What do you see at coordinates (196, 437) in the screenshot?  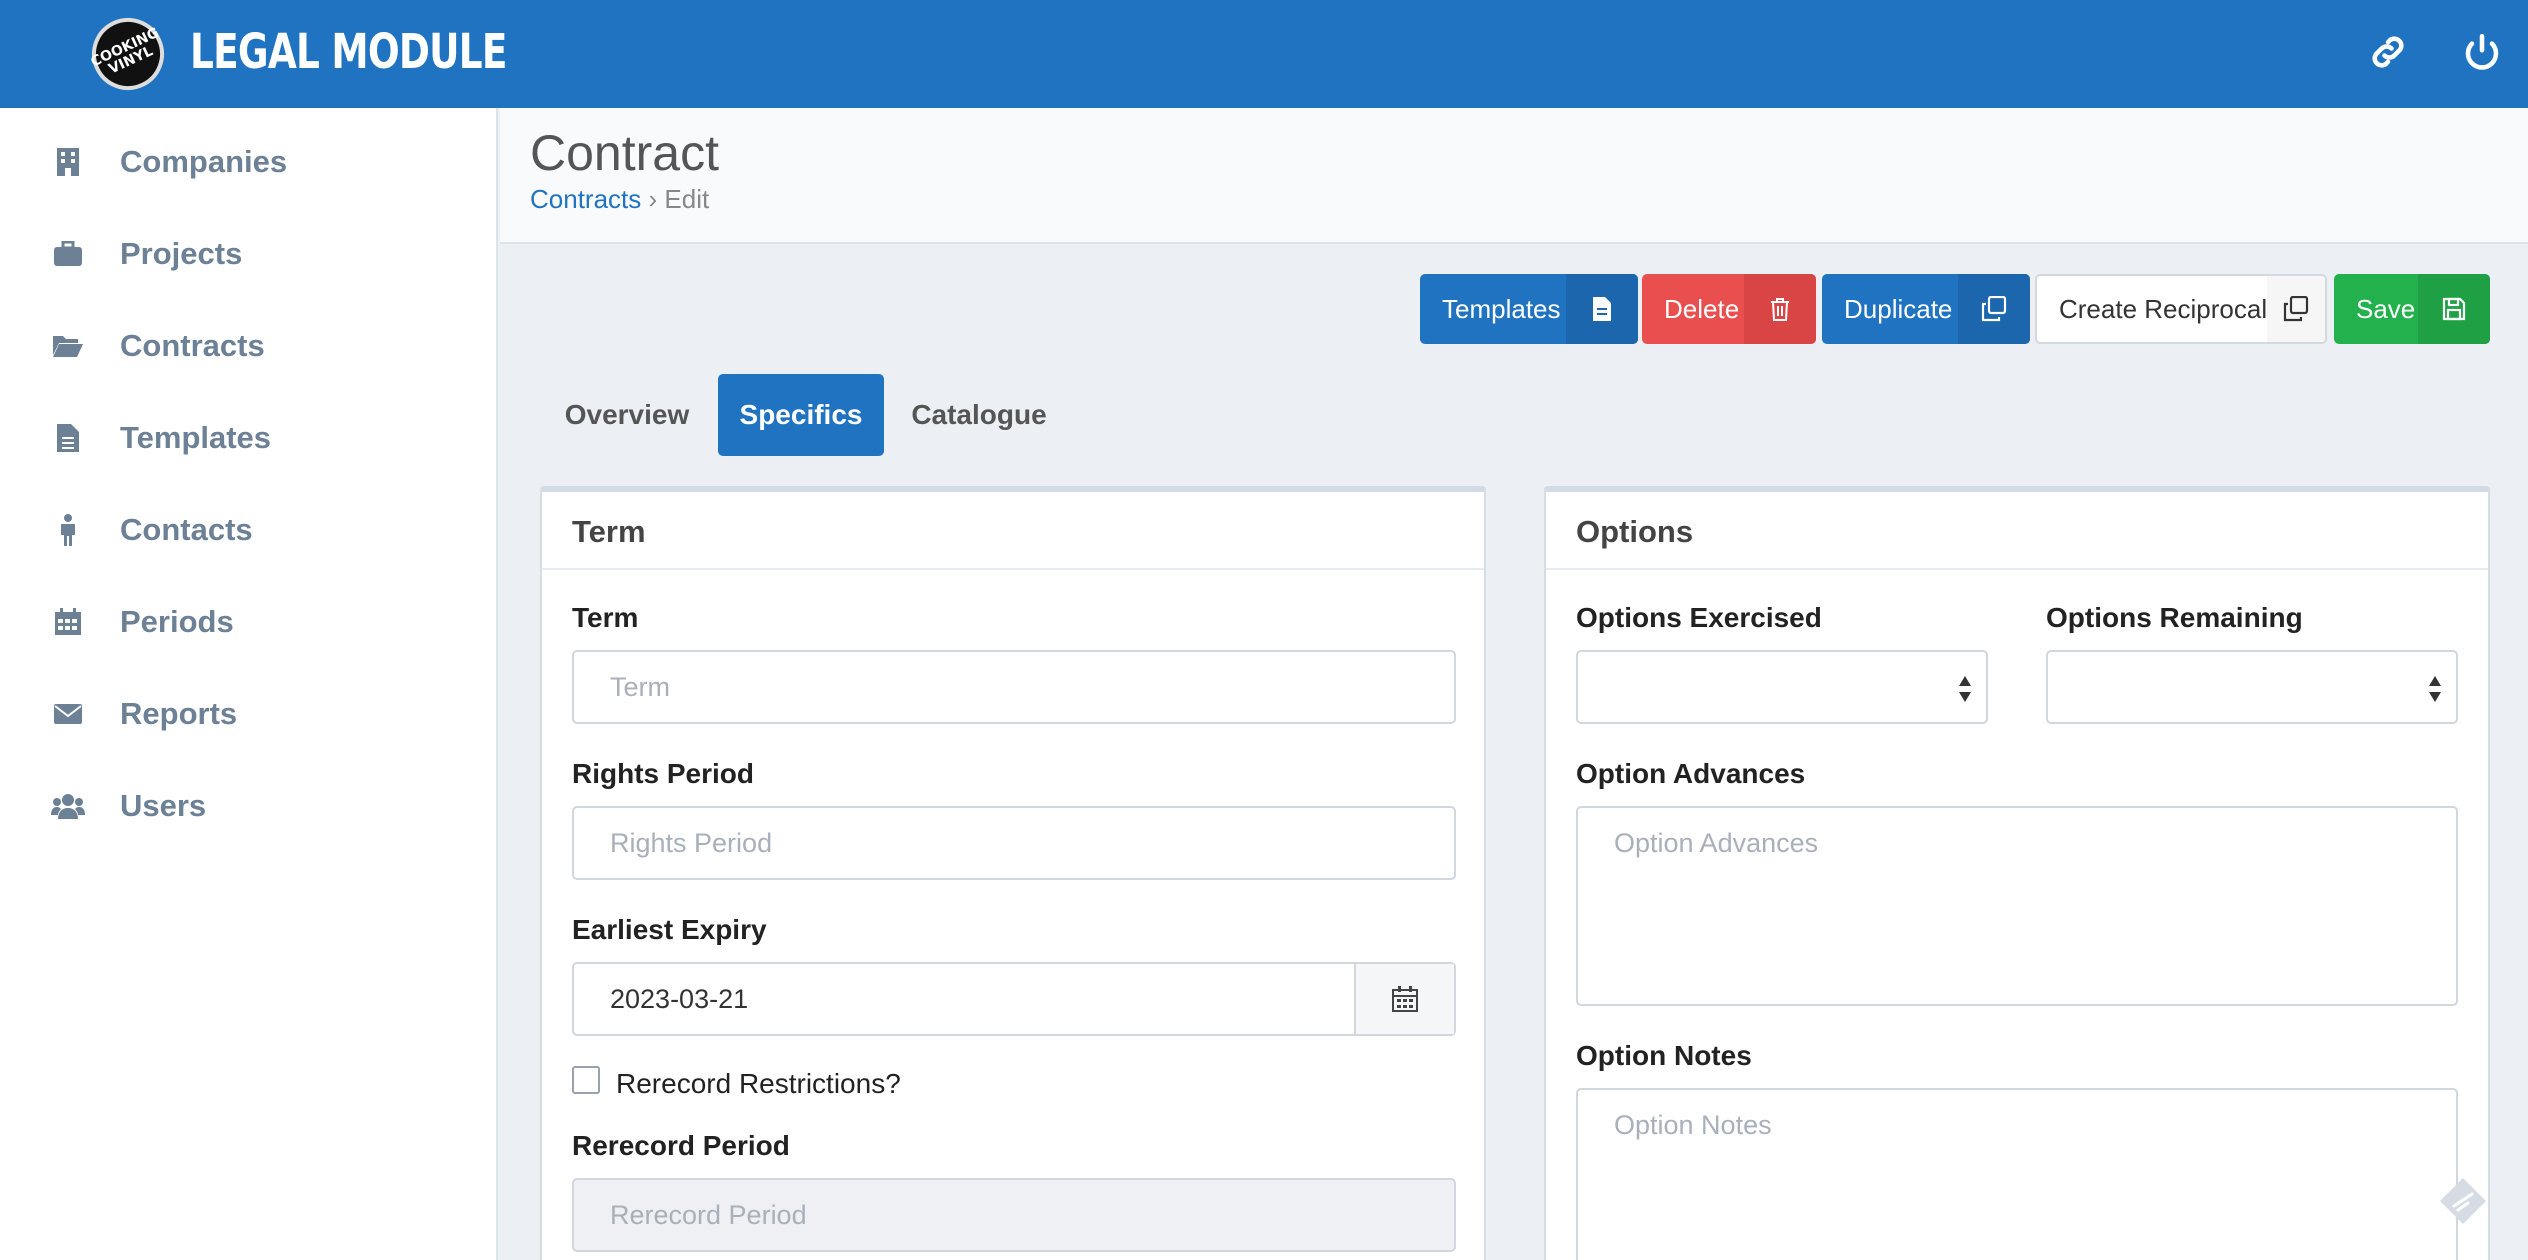 I see `sidebar-item-label: Templates` at bounding box center [196, 437].